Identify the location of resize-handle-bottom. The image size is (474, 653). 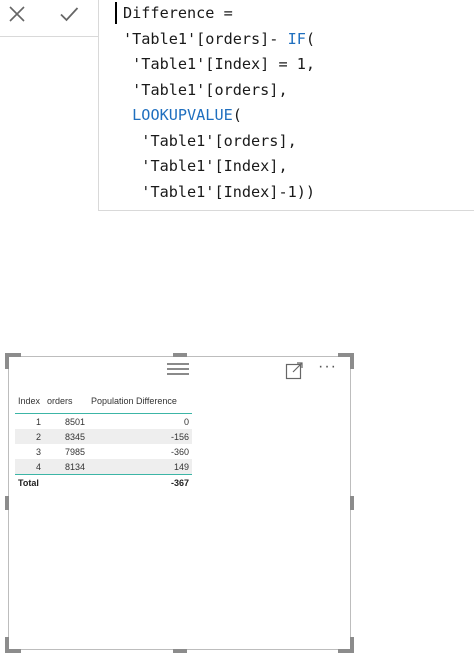
(180, 651).